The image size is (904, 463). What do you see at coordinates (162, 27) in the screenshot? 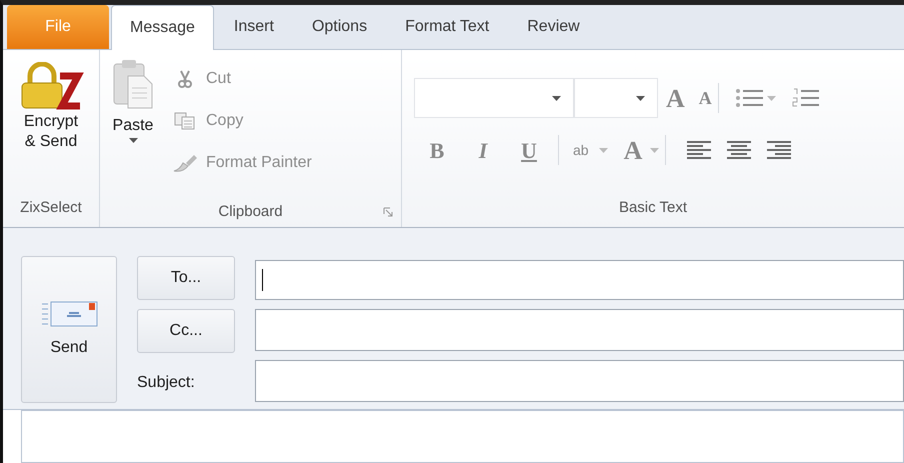
I see `ribbon-tab: Message` at bounding box center [162, 27].